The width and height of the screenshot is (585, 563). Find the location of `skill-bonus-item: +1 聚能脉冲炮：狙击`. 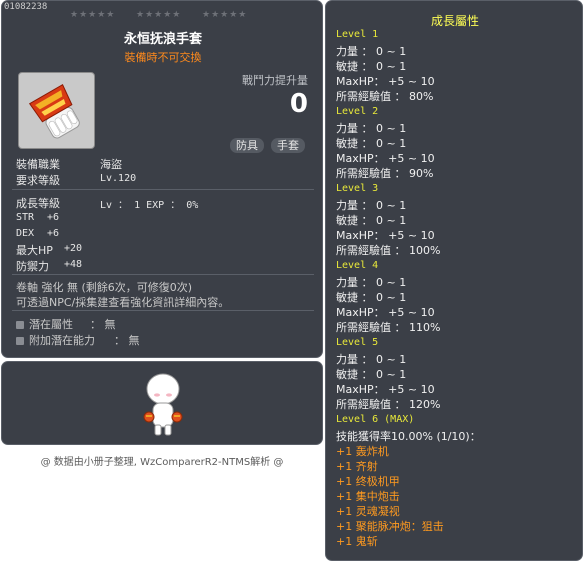

skill-bonus-item: +1 聚能脉冲炮：狙击 is located at coordinates (390, 526).